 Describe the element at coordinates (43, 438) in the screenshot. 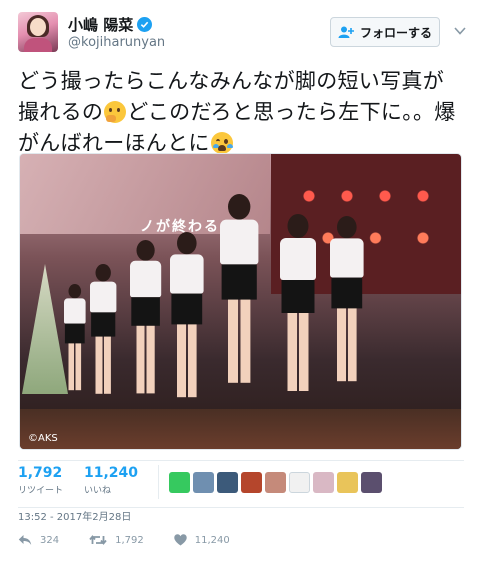

I see `photo-credit: ©AKS` at that location.